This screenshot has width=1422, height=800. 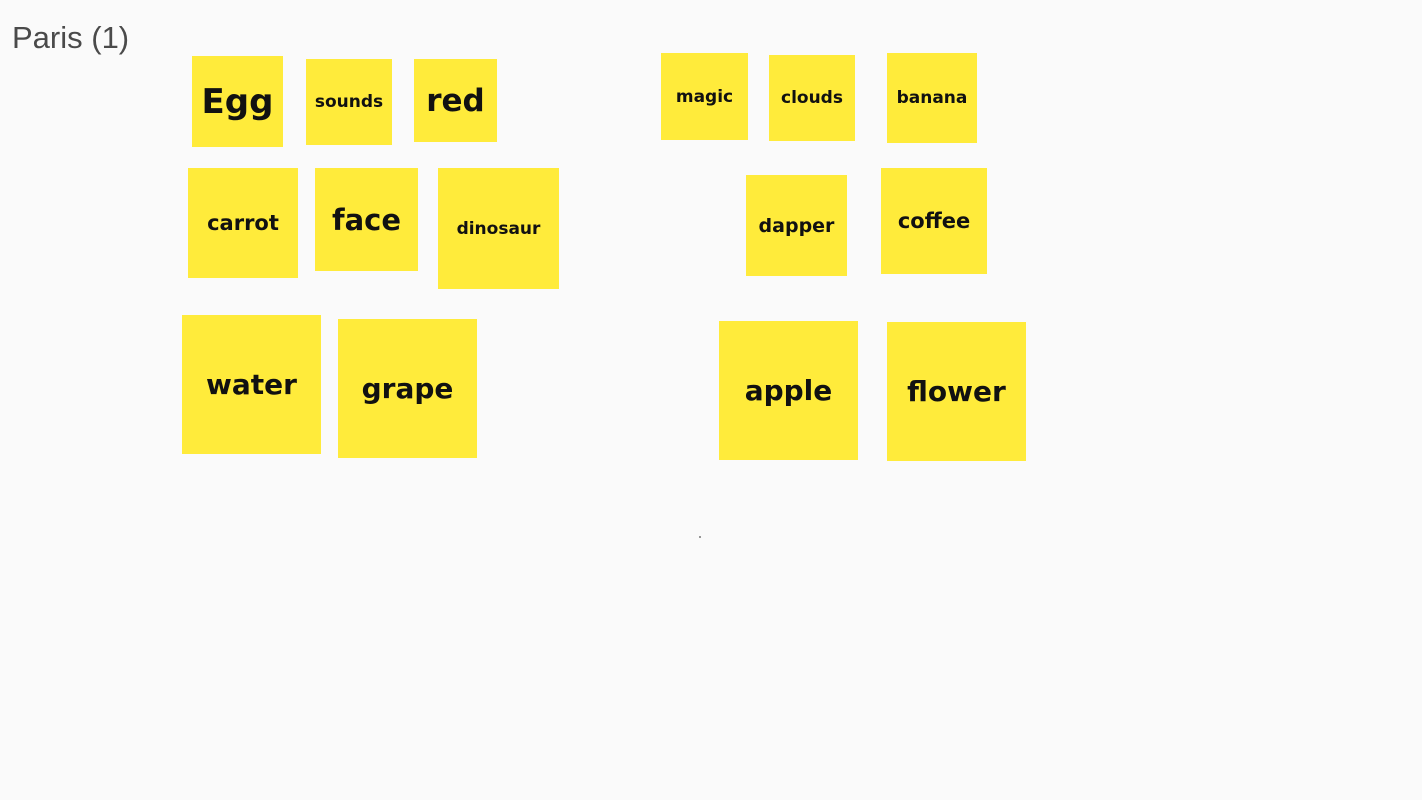 I want to click on sticky-note-clouds: clouds, so click(x=812, y=98).